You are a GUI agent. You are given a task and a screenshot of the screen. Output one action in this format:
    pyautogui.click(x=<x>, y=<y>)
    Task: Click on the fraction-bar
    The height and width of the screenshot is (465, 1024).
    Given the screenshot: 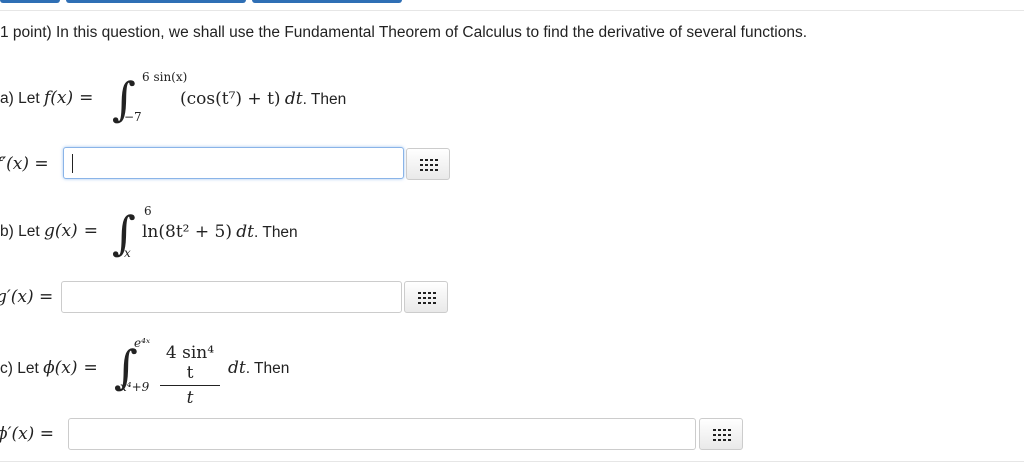 What is the action you would take?
    pyautogui.click(x=190, y=385)
    